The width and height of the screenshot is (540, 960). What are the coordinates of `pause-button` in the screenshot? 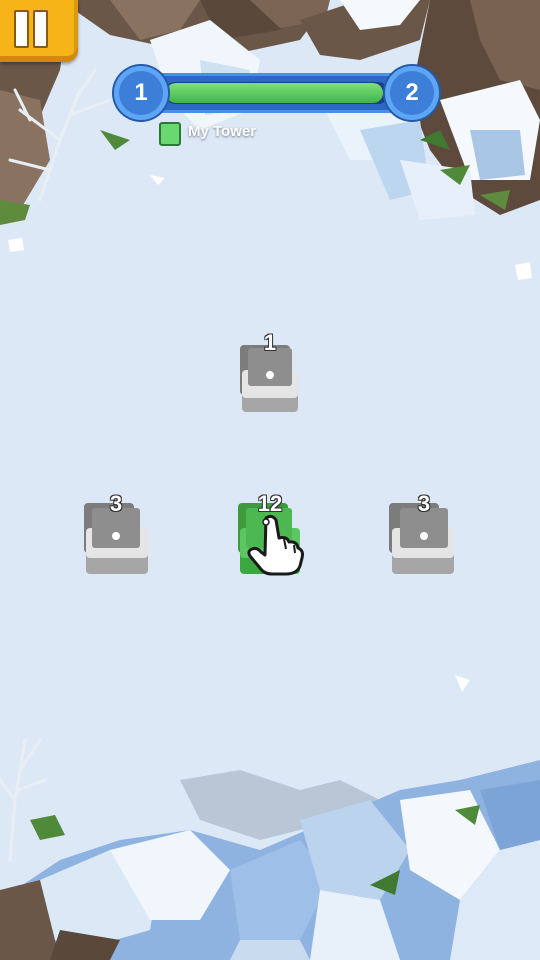 It's located at (39, 31).